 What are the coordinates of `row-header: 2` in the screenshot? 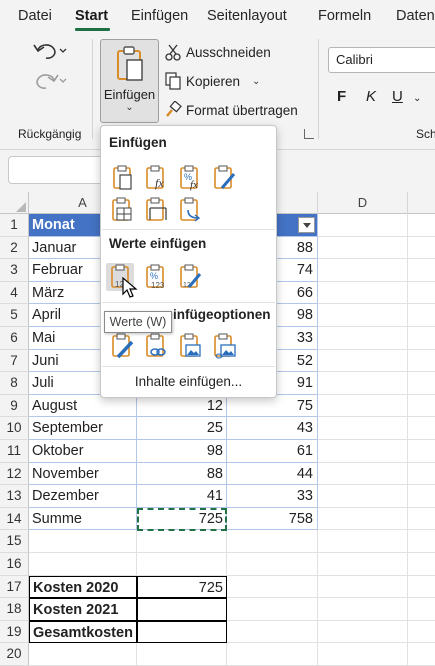 It's located at (14, 248).